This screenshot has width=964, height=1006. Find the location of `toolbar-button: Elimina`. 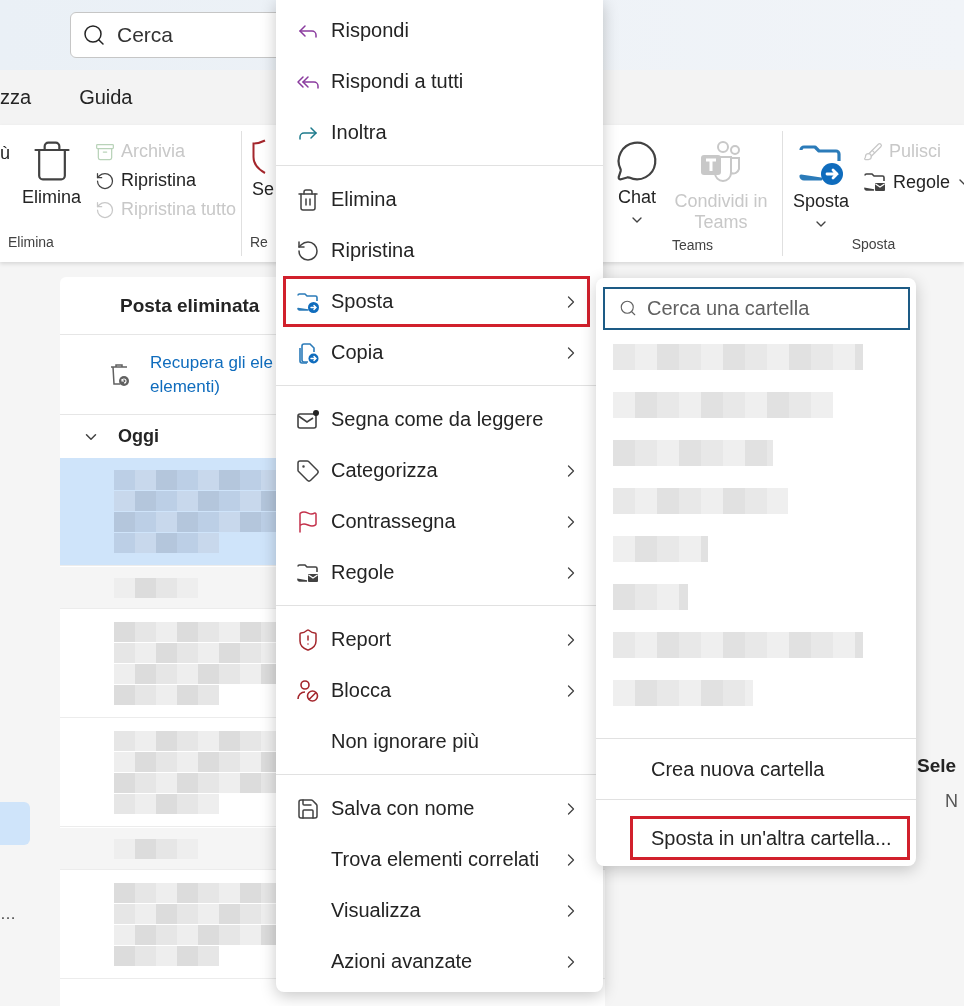

toolbar-button: Elimina is located at coordinates (52, 184).